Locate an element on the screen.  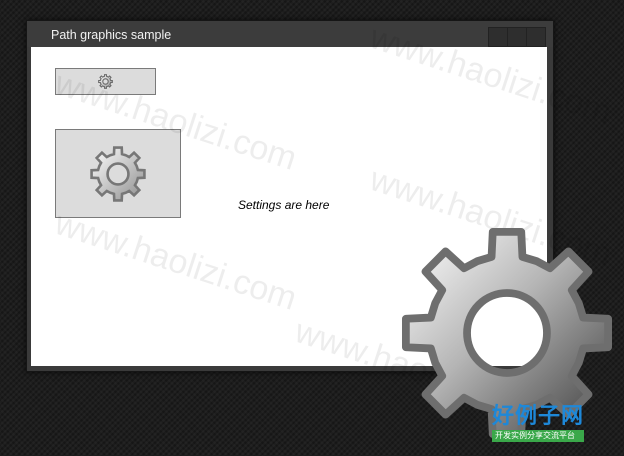
minimize-button is located at coordinates (498, 37).